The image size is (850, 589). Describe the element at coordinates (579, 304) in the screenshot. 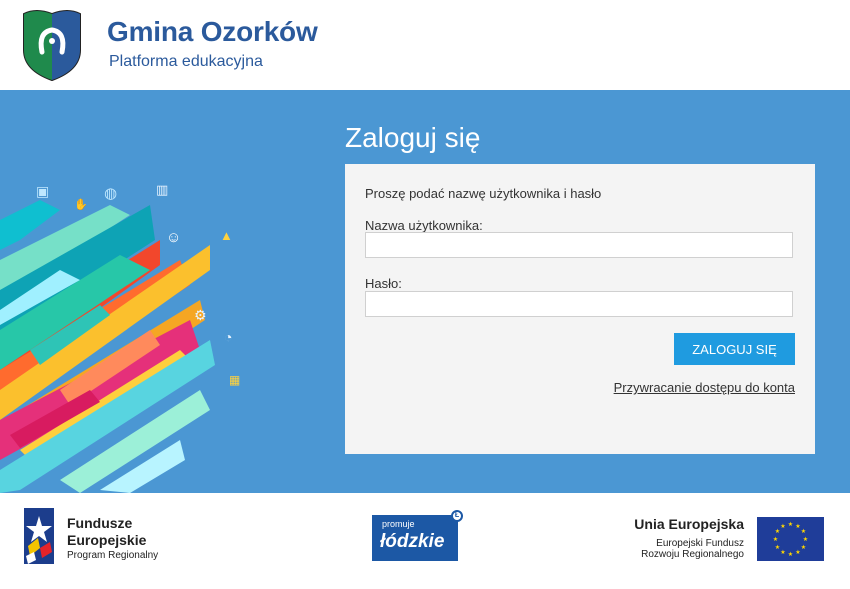

I see `password-input` at that location.